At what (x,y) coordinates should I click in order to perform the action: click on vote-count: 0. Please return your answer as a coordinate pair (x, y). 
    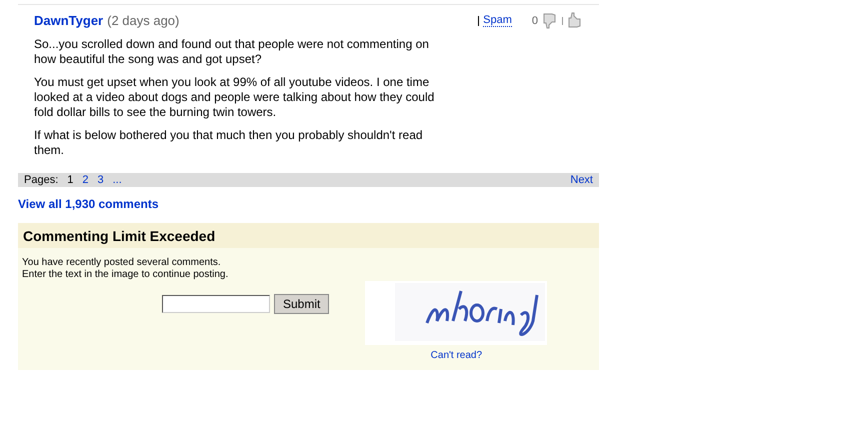
    Looking at the image, I should click on (535, 20).